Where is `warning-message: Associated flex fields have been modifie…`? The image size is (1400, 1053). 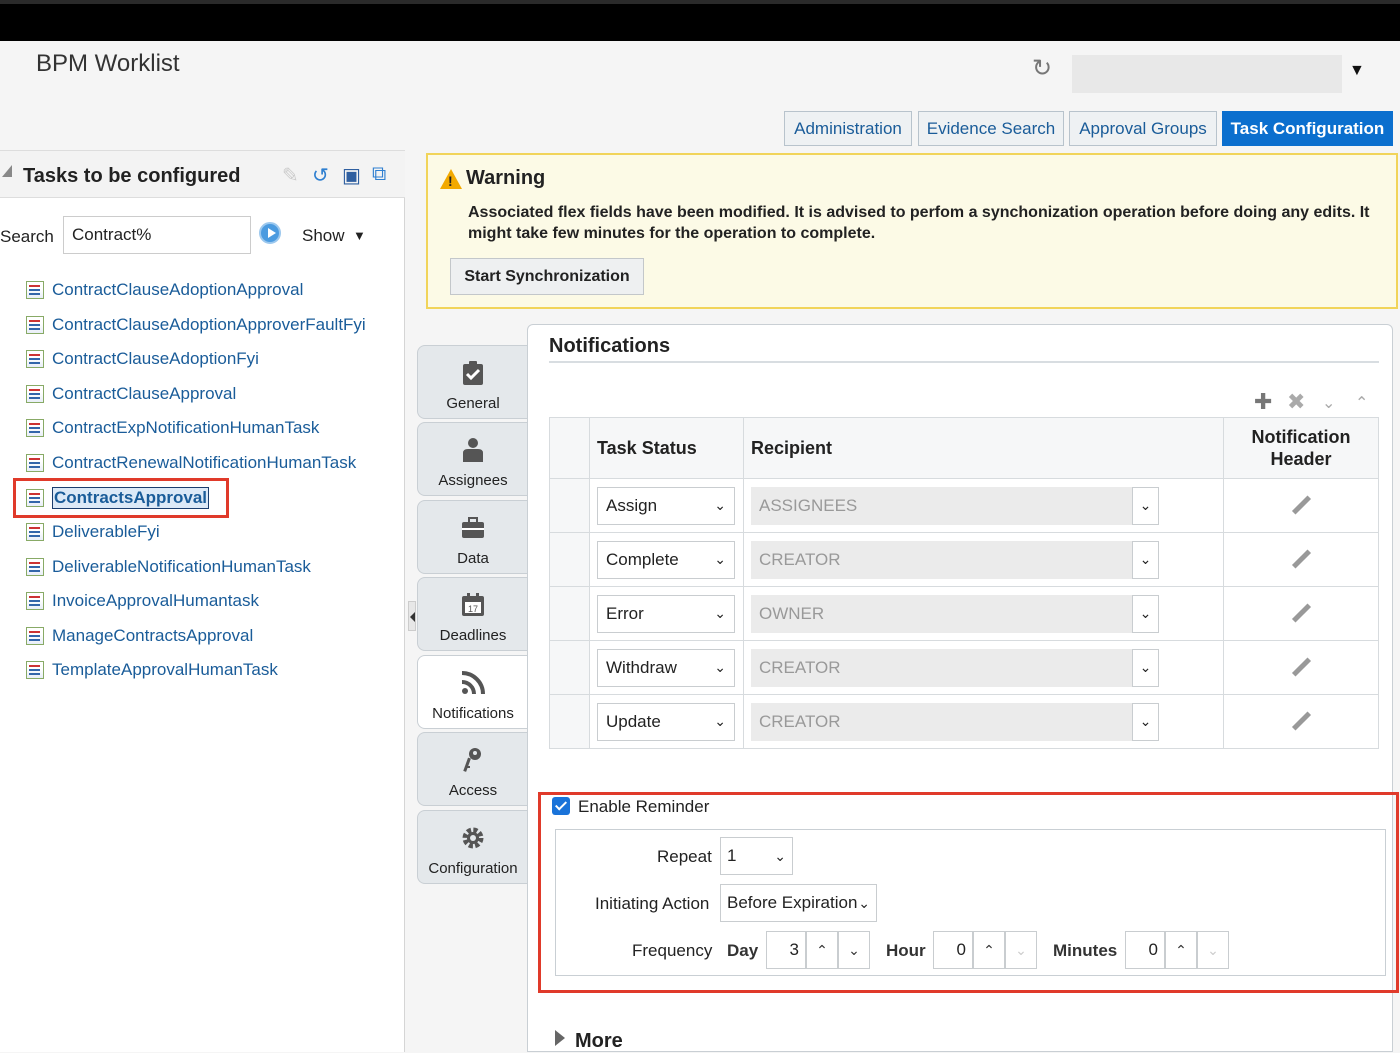
warning-message: Associated flex fields have been modifie… is located at coordinates (919, 223).